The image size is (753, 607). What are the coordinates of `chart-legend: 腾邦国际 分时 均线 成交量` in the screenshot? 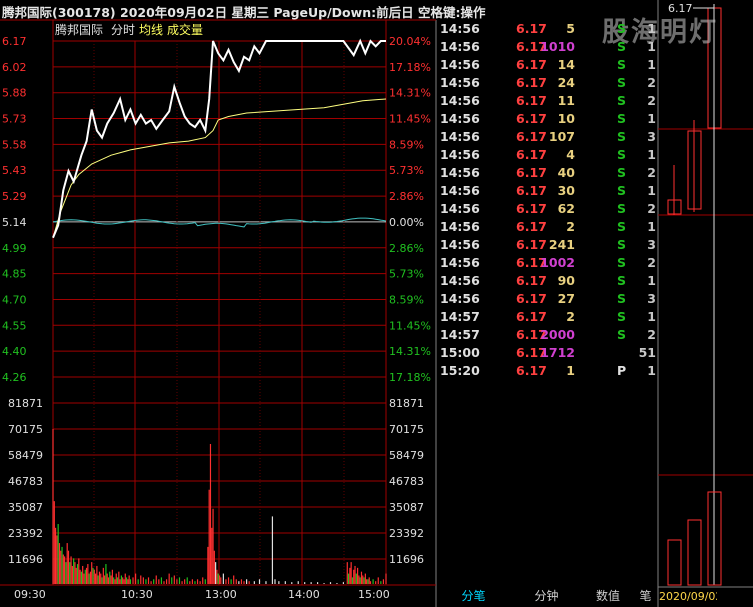 It's located at (129, 29).